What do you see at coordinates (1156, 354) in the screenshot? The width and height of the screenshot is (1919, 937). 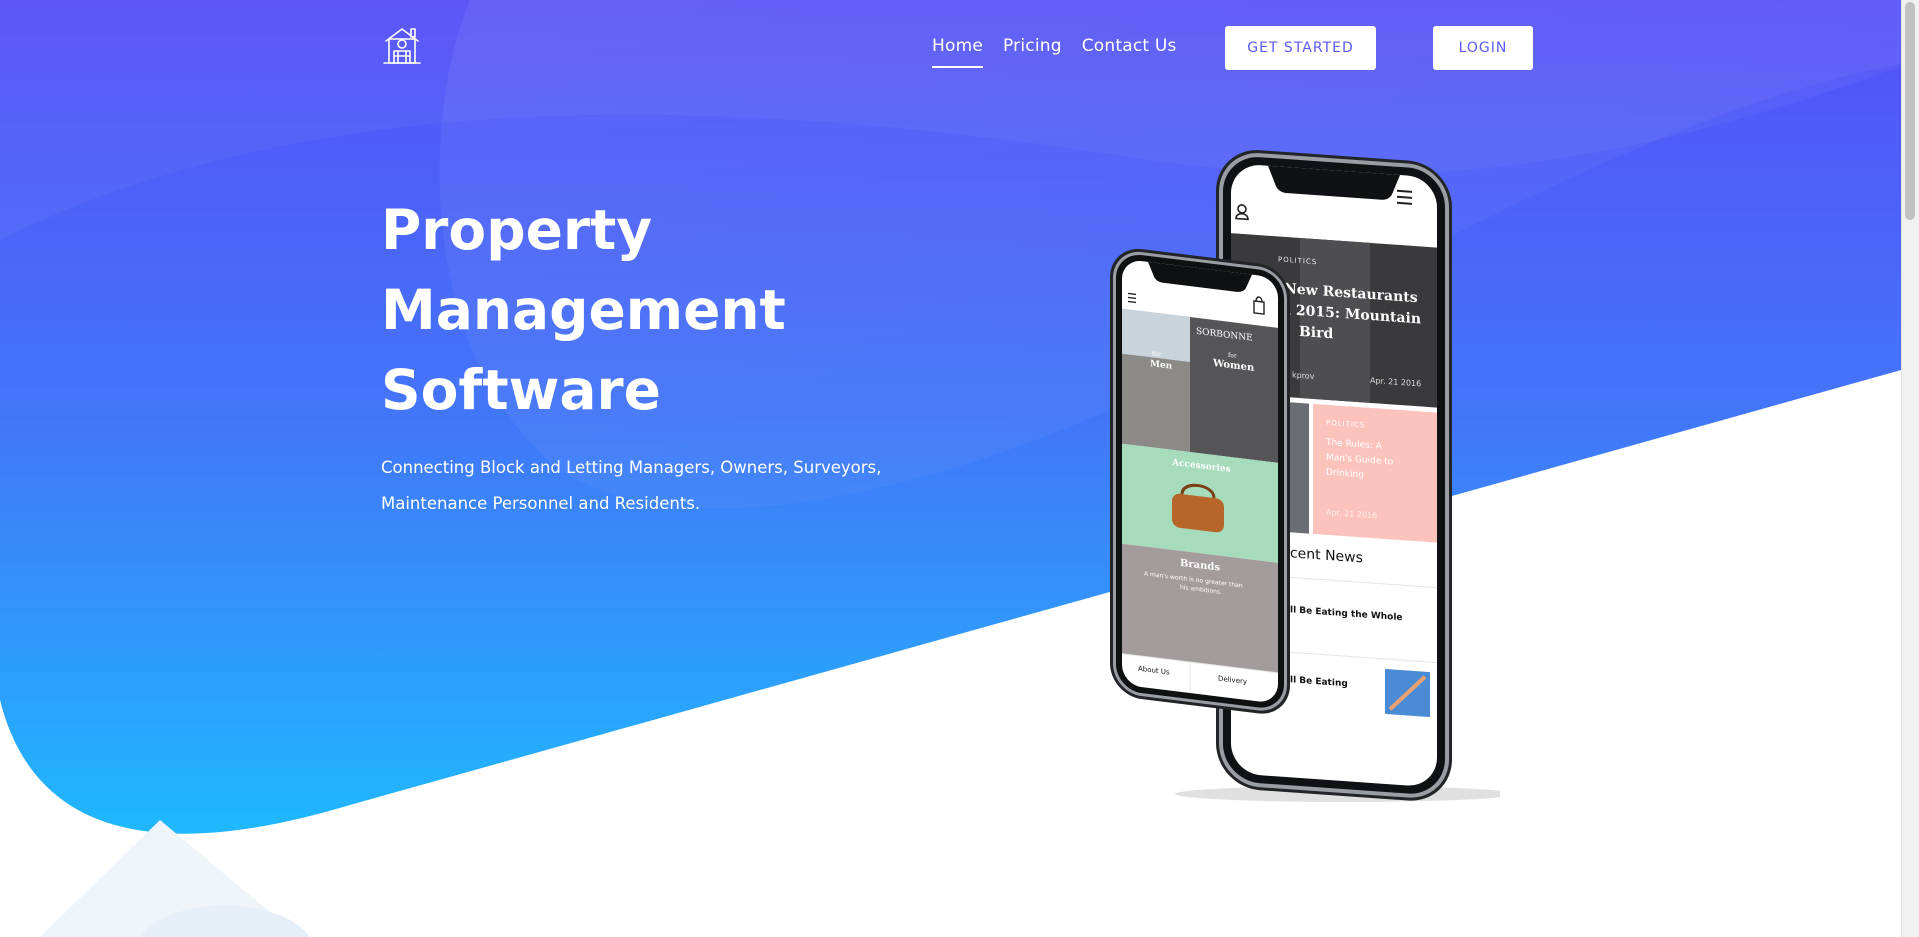 I see `front-tile-men-small: for` at bounding box center [1156, 354].